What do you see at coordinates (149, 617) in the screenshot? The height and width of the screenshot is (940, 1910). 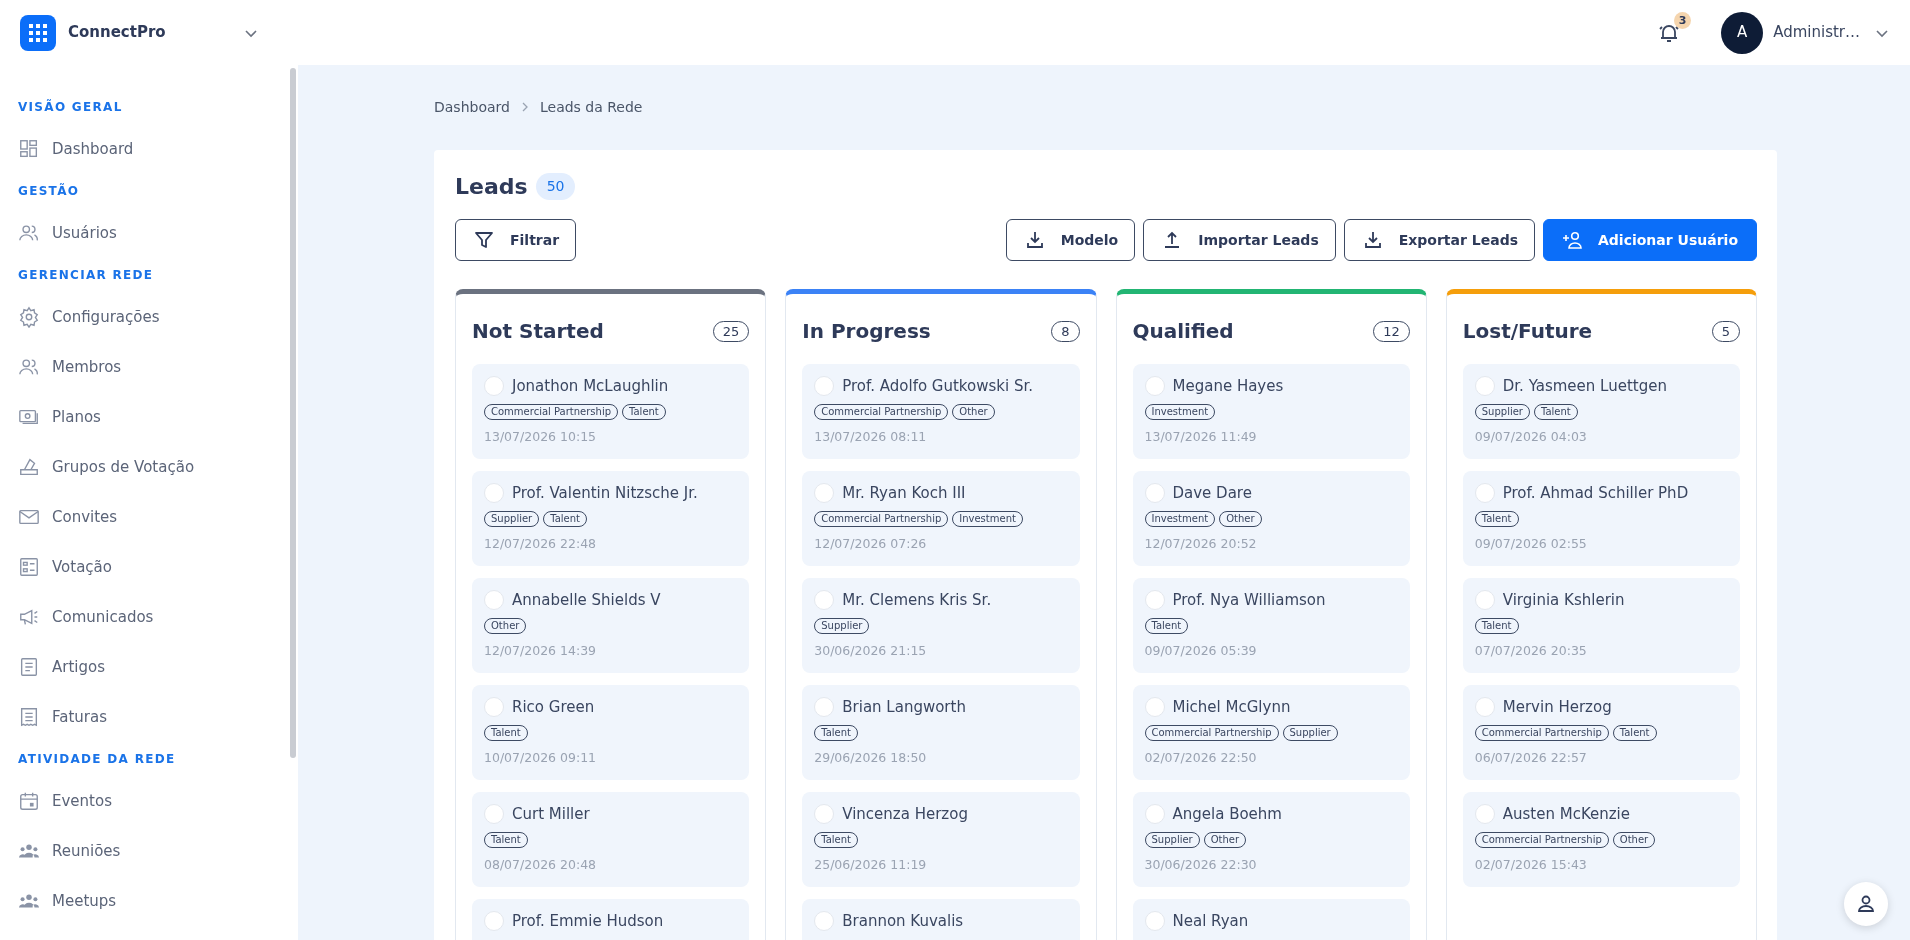 I see `sidebar-item: Comunicados` at bounding box center [149, 617].